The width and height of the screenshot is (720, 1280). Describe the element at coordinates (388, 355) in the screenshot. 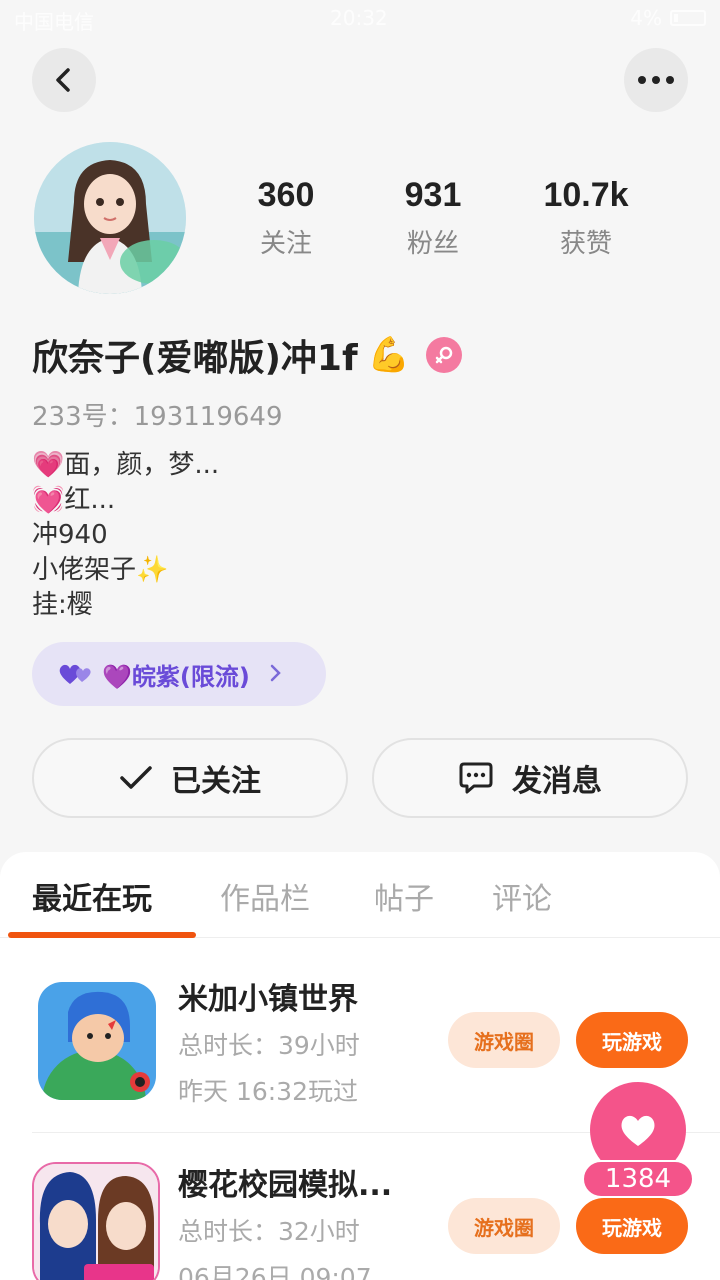

I see `flexed-arm-emoji: 💪` at that location.